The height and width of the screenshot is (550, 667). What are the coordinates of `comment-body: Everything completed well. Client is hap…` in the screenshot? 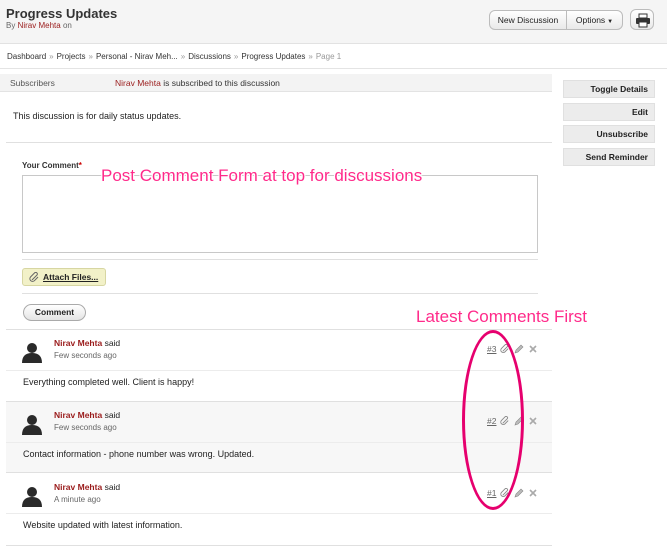 It's located at (109, 382).